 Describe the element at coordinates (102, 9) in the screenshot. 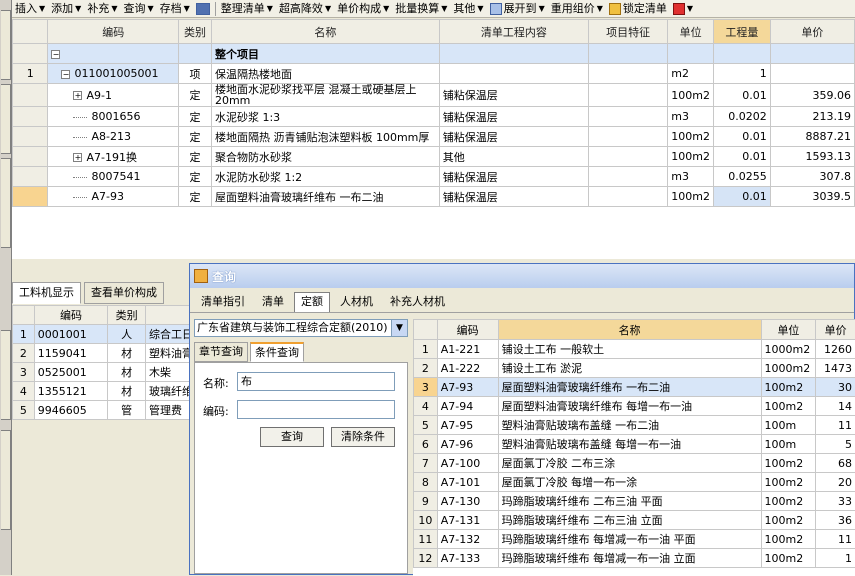

I see `supplement-button: 补充▼` at that location.